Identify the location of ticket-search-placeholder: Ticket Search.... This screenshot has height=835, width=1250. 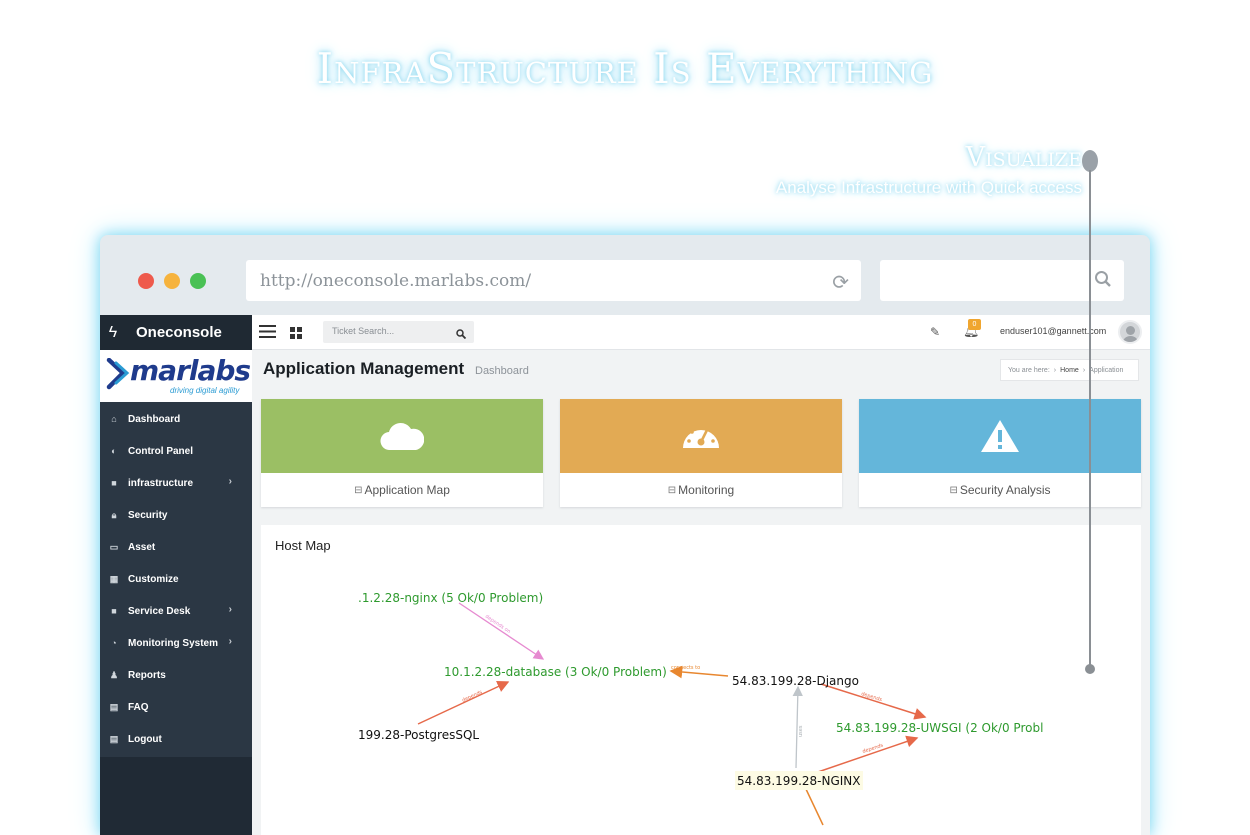
(363, 331).